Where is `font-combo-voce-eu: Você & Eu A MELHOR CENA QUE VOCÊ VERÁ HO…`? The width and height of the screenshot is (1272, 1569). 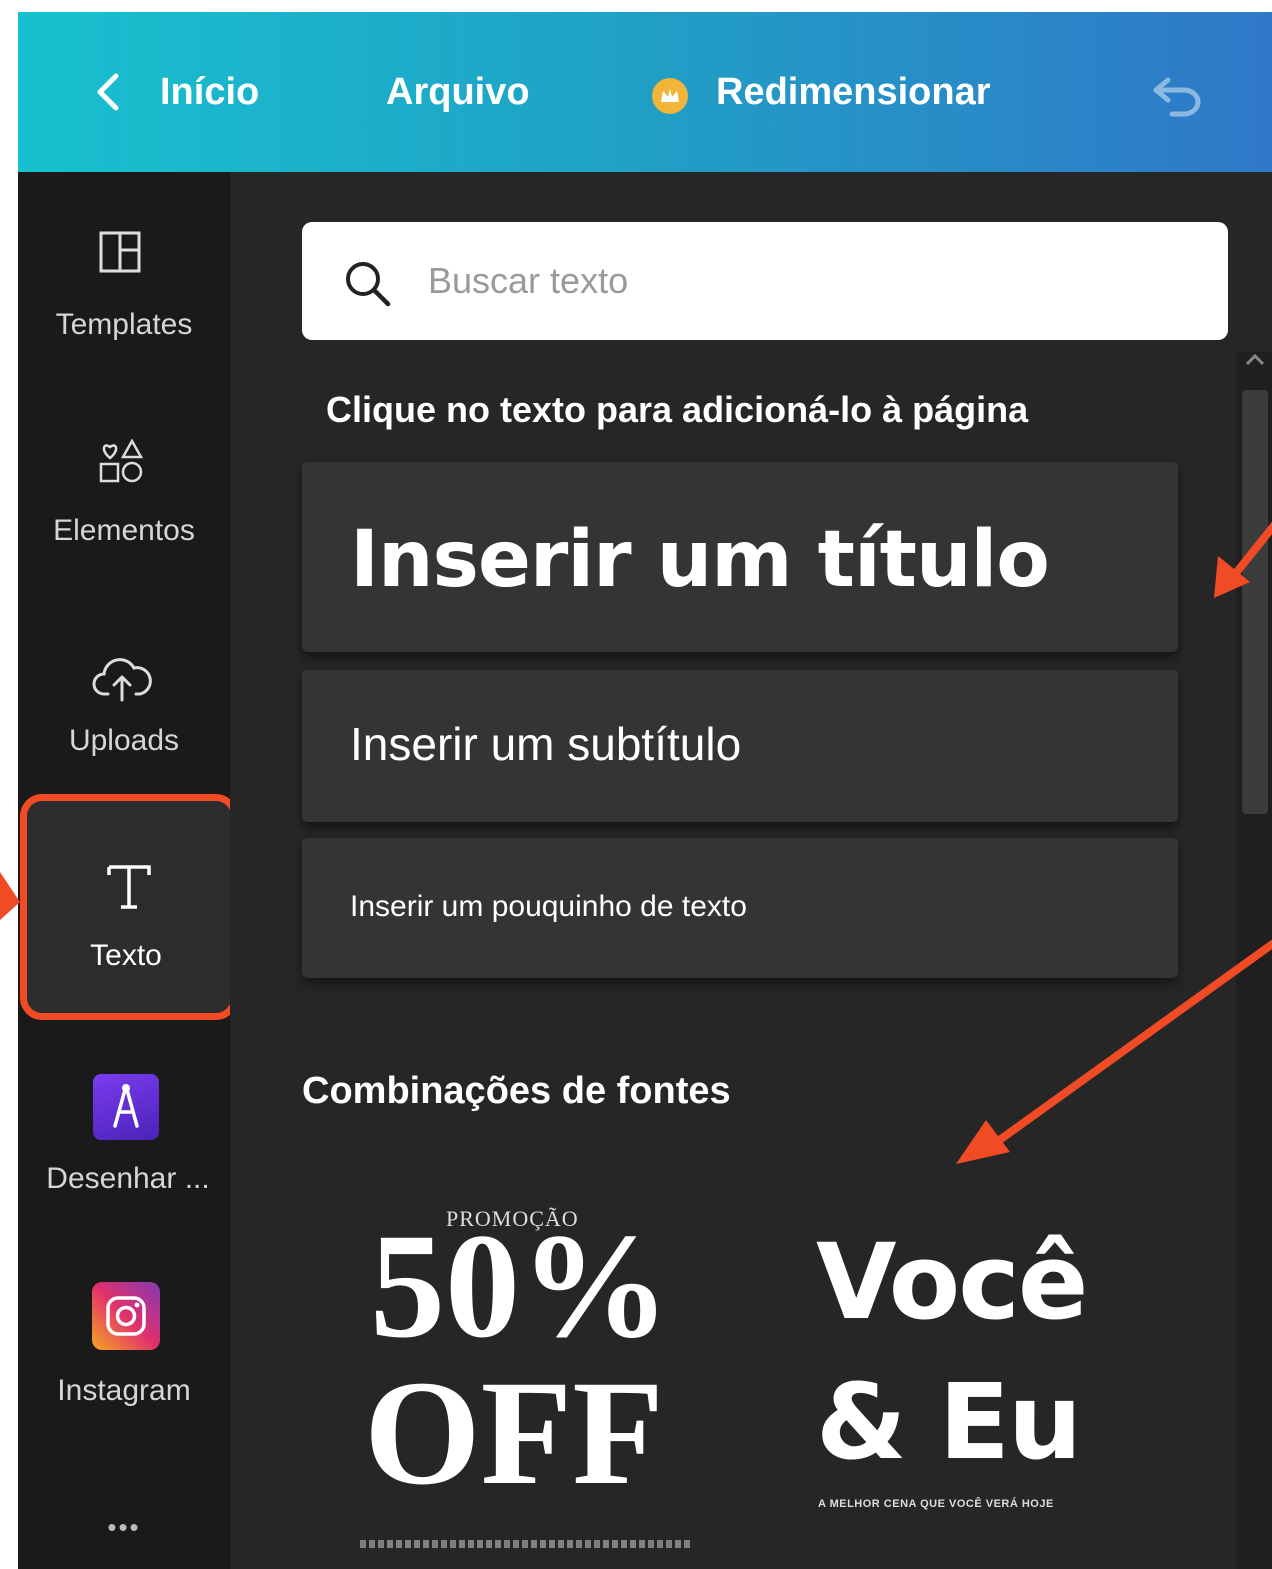 font-combo-voce-eu: Você & Eu A MELHOR CENA QUE VOCÊ VERÁ HO… is located at coordinates (982, 1372).